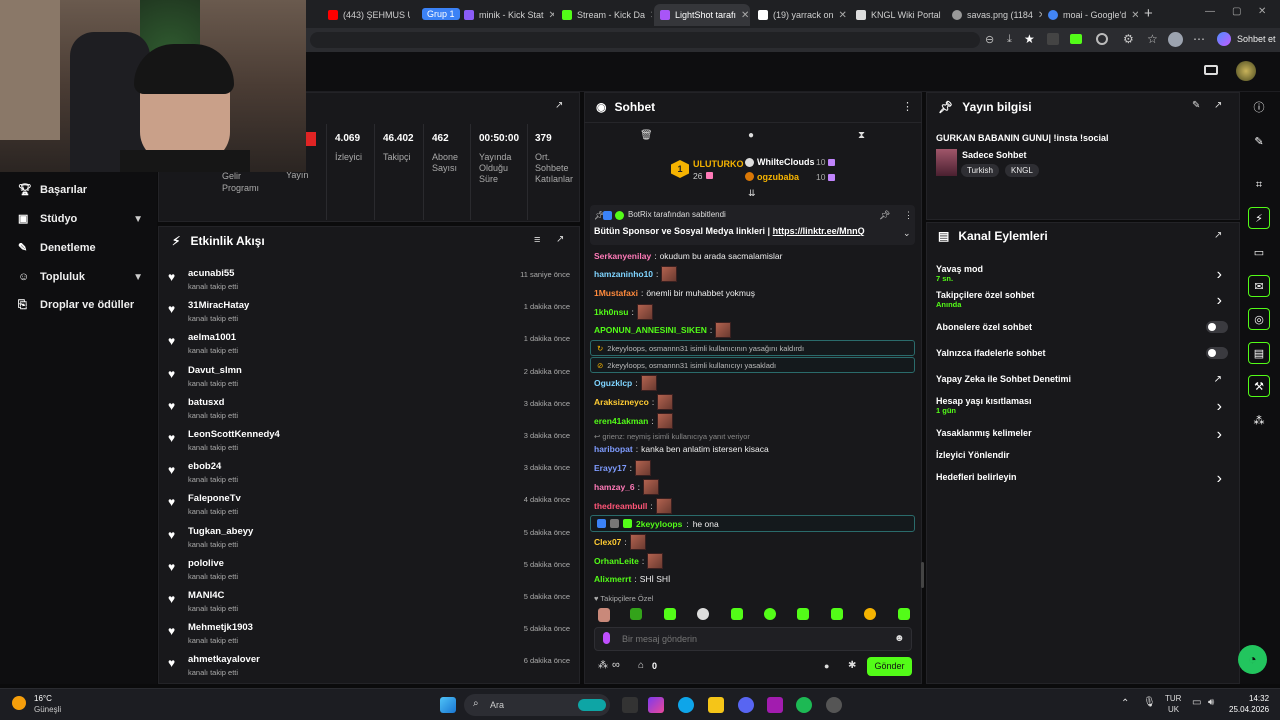 Image resolution: width=1280 pixels, height=720 pixels. I want to click on chat-username: haribopat, so click(613, 449).